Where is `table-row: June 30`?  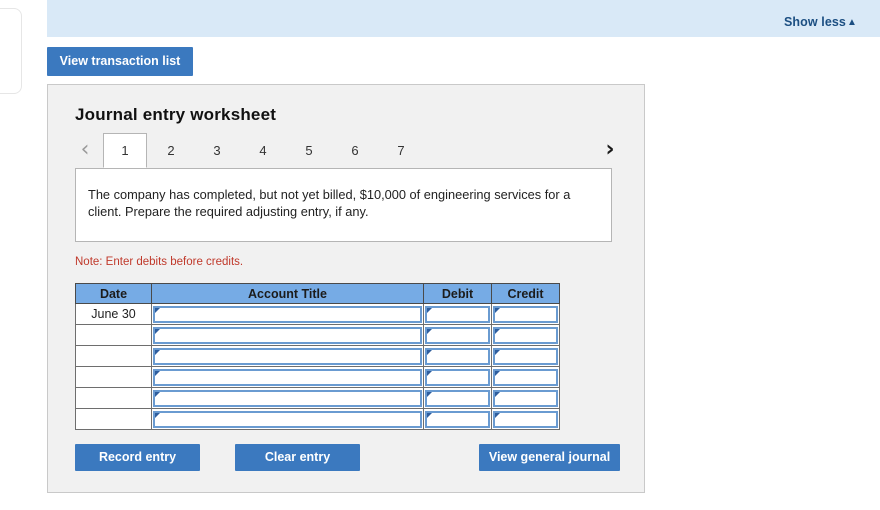 table-row: June 30 is located at coordinates (317, 314).